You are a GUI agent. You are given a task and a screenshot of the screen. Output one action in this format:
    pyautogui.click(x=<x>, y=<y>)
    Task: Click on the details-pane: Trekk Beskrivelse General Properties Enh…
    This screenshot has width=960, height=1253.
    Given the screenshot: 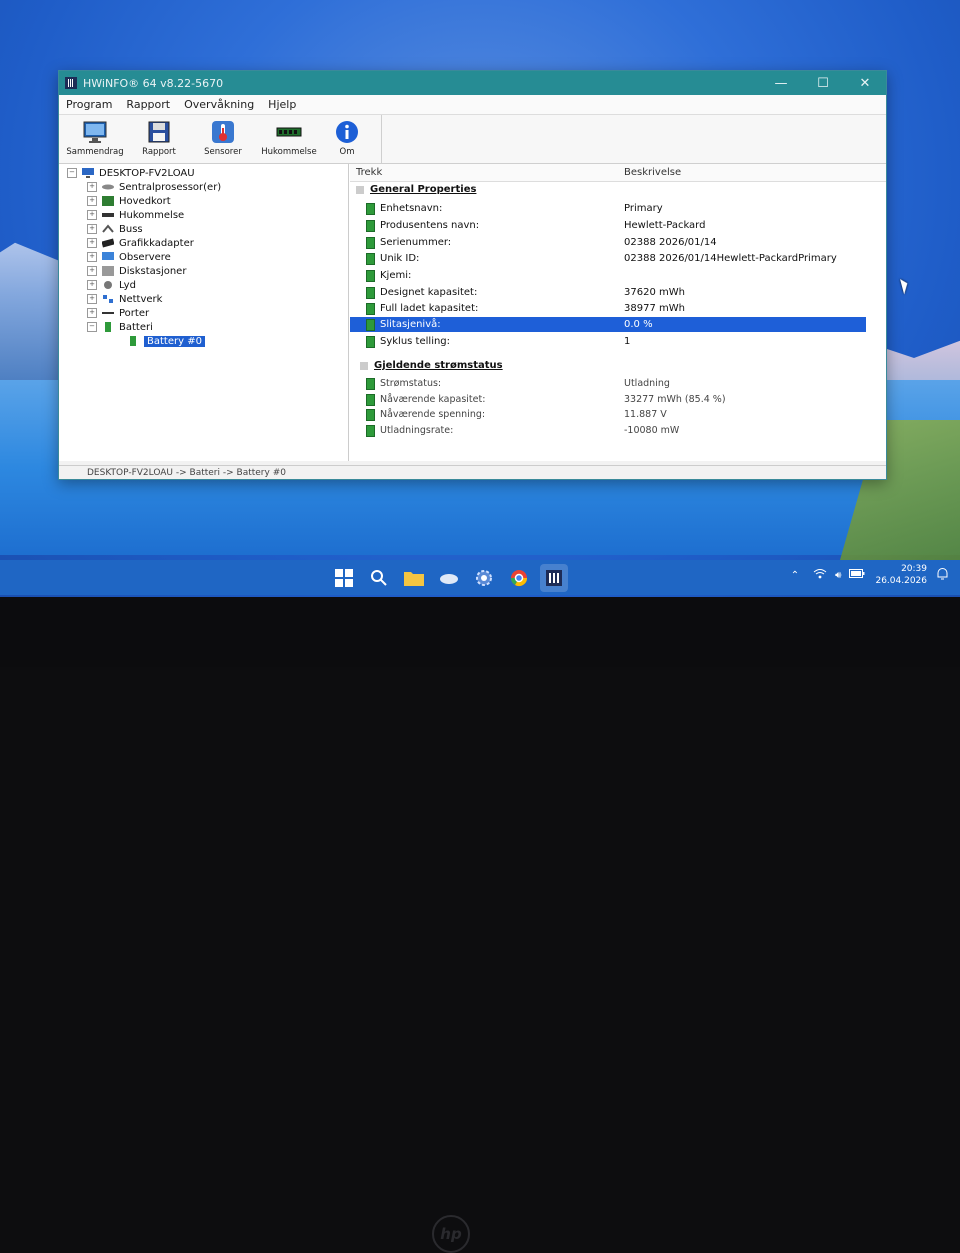 What is the action you would take?
    pyautogui.click(x=618, y=312)
    